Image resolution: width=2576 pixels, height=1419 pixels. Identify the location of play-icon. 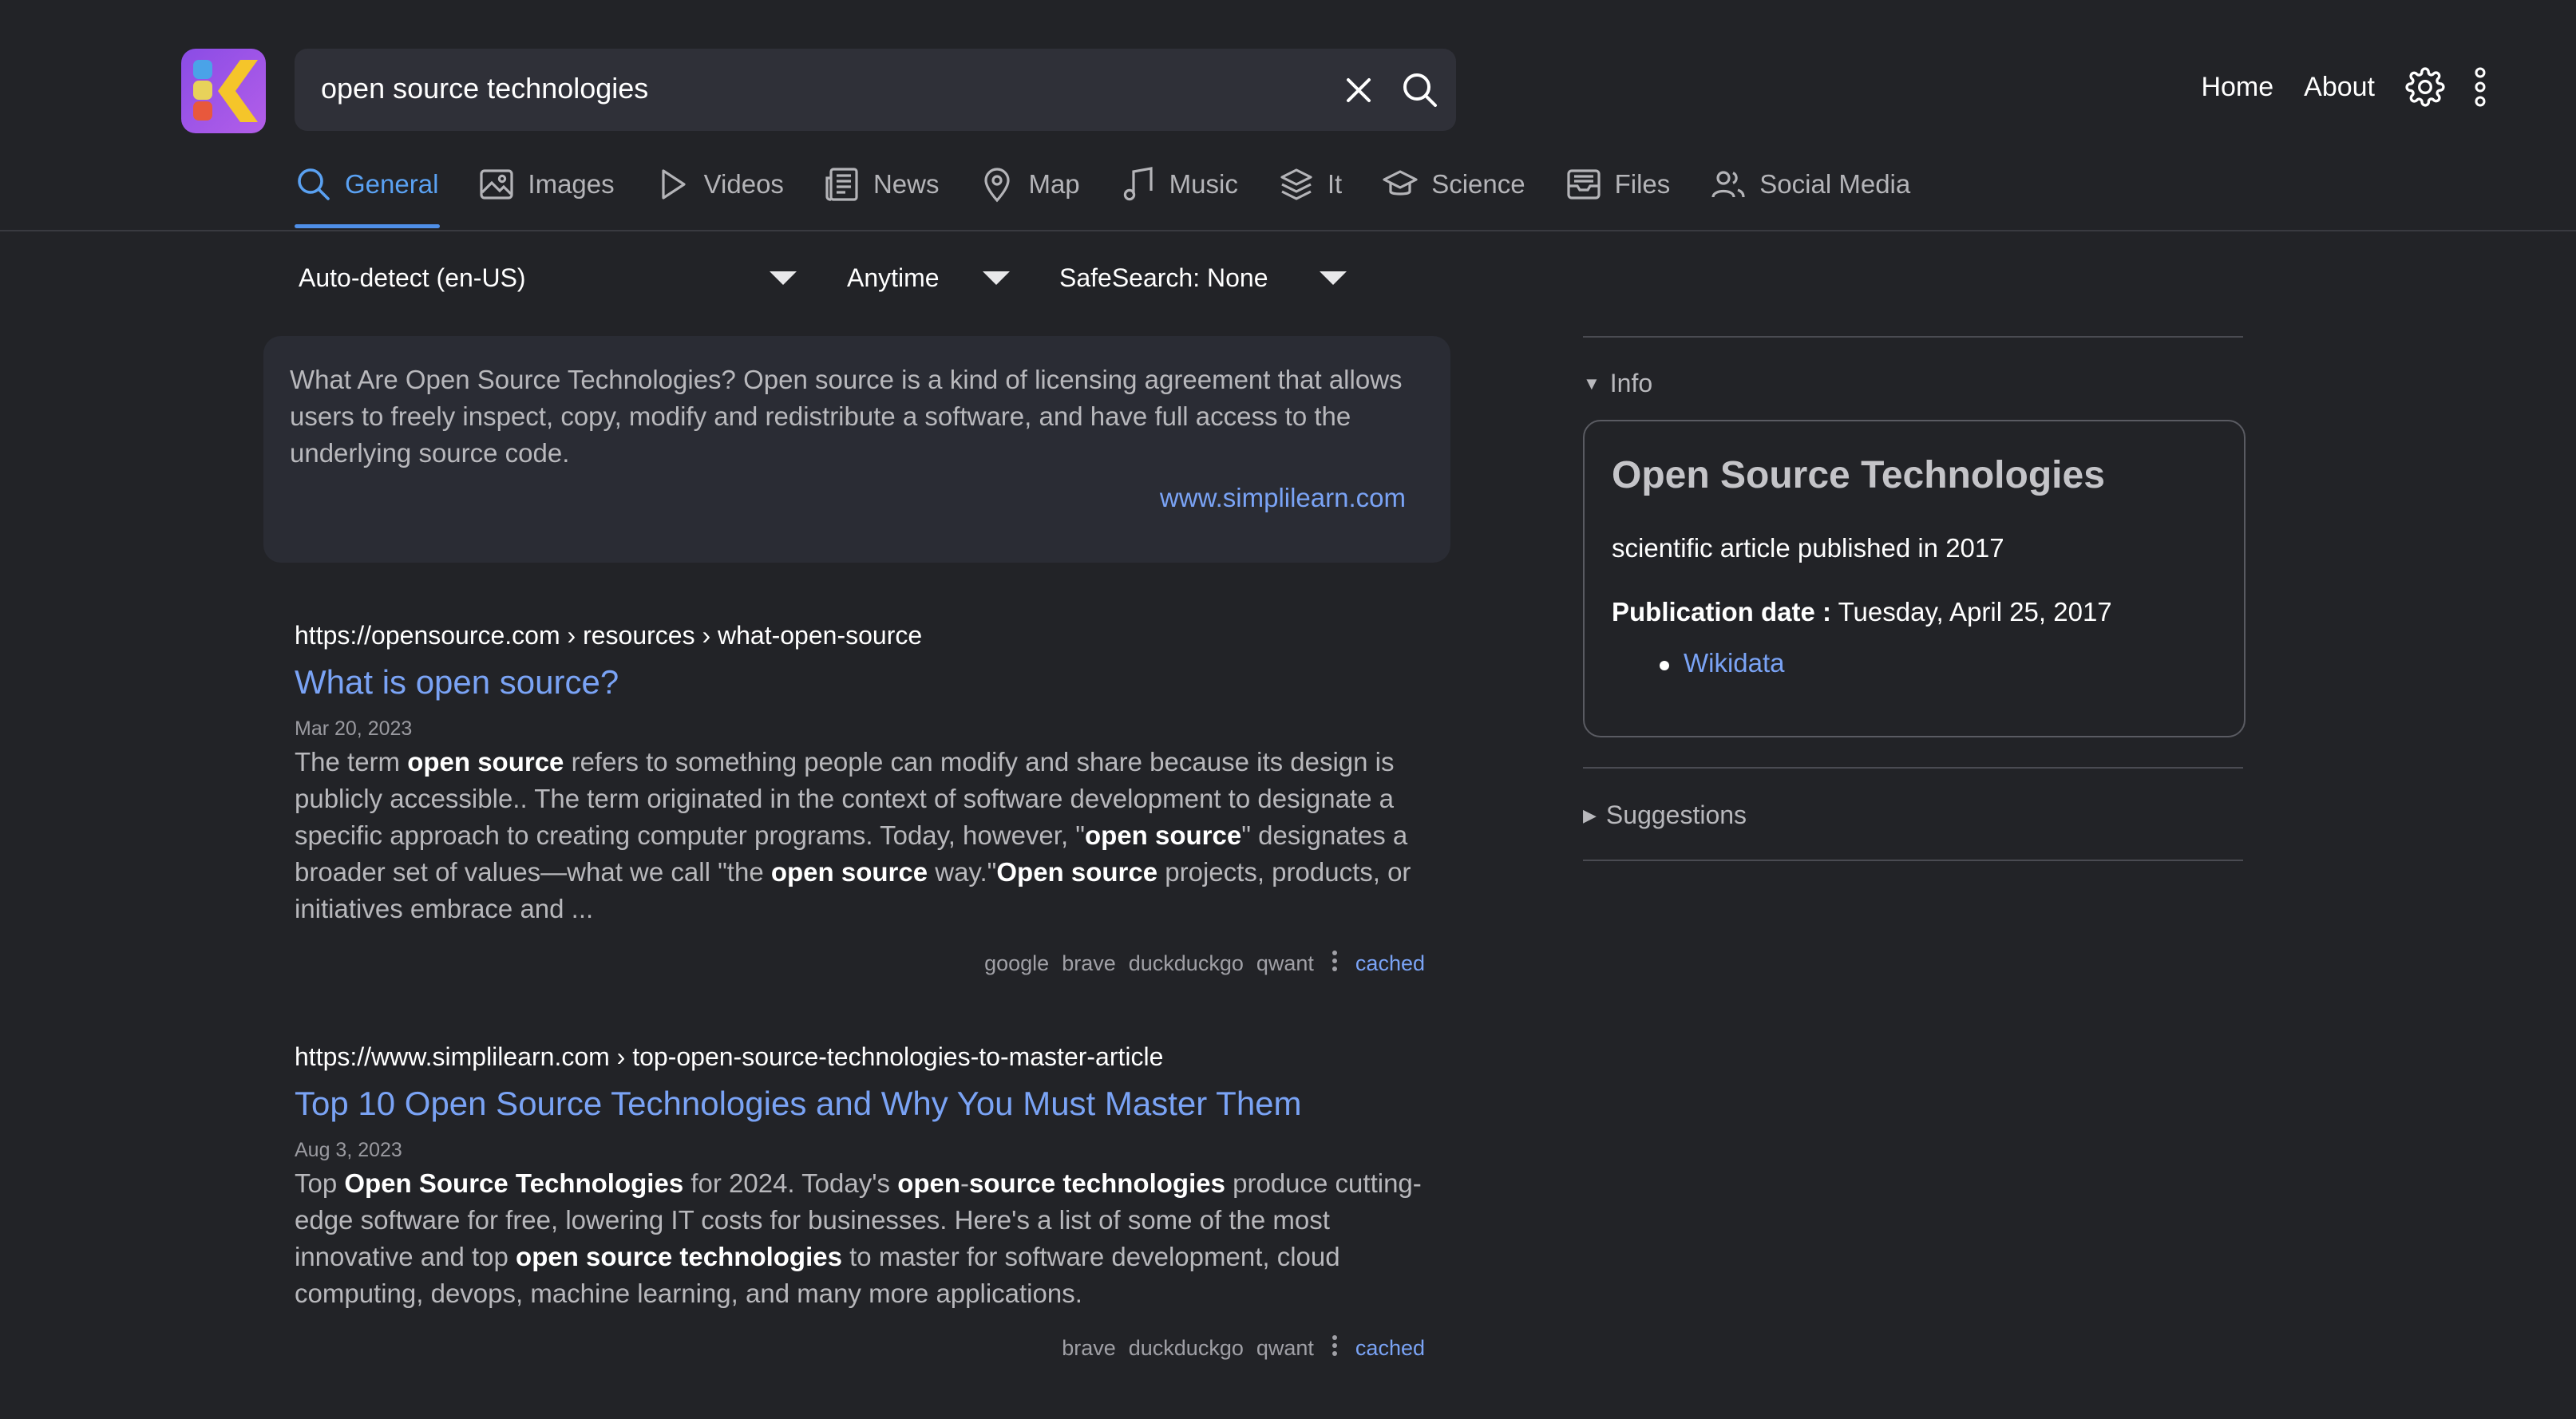
(674, 184).